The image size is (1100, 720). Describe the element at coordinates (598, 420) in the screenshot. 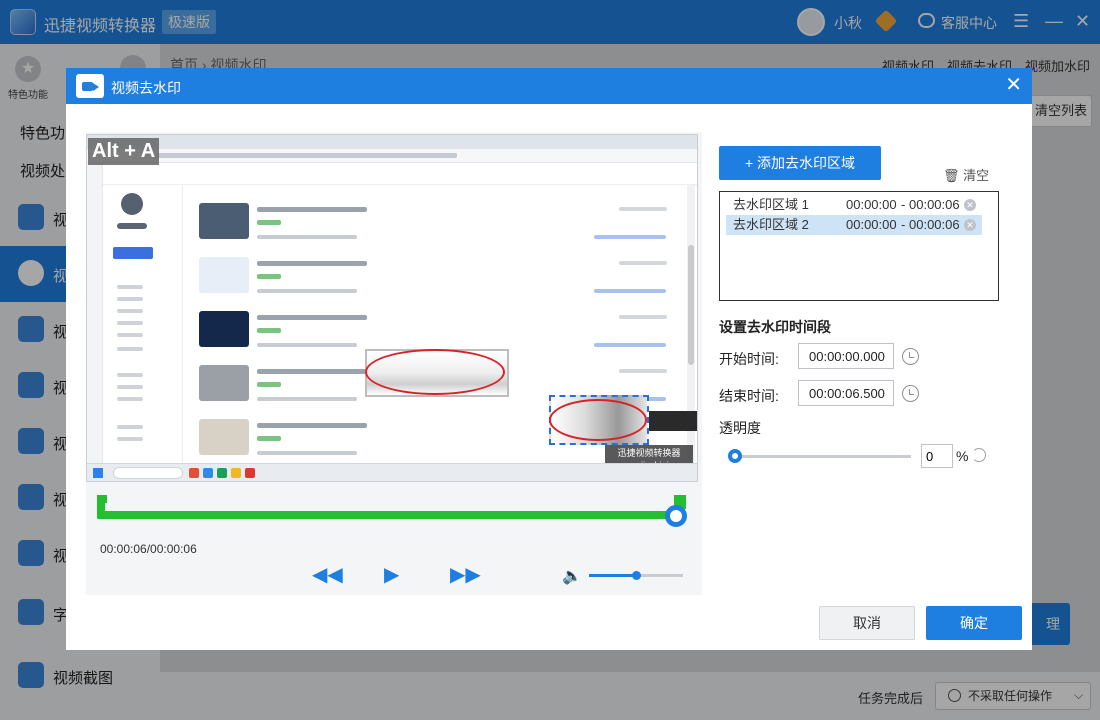

I see `watermark-region-2-highlight` at that location.